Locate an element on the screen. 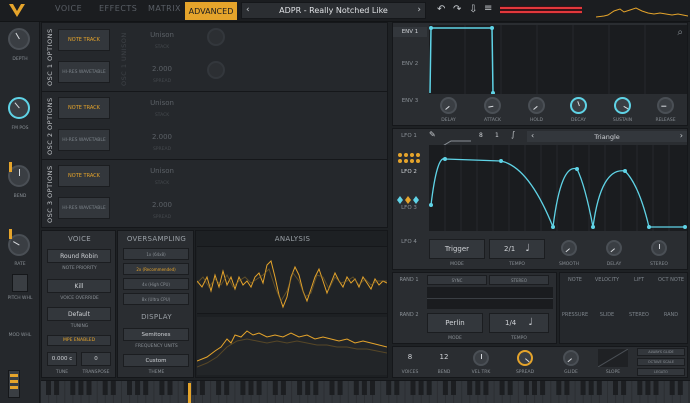 The width and height of the screenshot is (690, 403). source-lift: LIFT is located at coordinates (639, 280).